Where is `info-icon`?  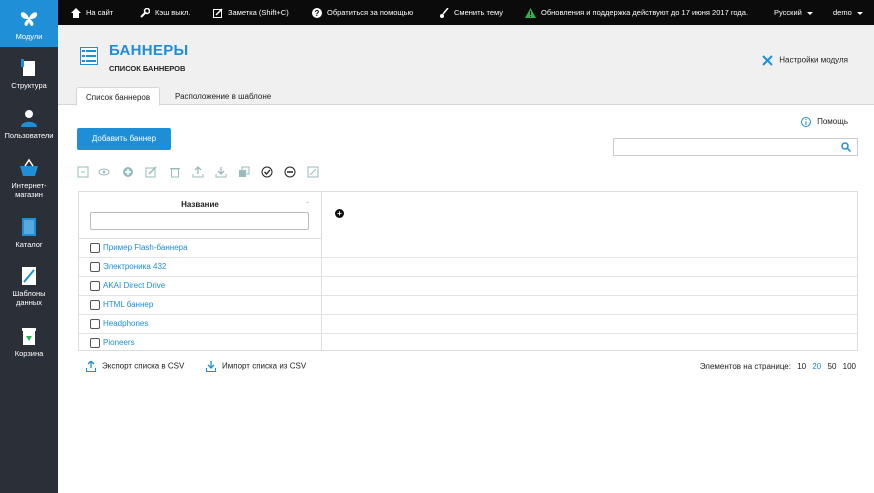
info-icon is located at coordinates (806, 122).